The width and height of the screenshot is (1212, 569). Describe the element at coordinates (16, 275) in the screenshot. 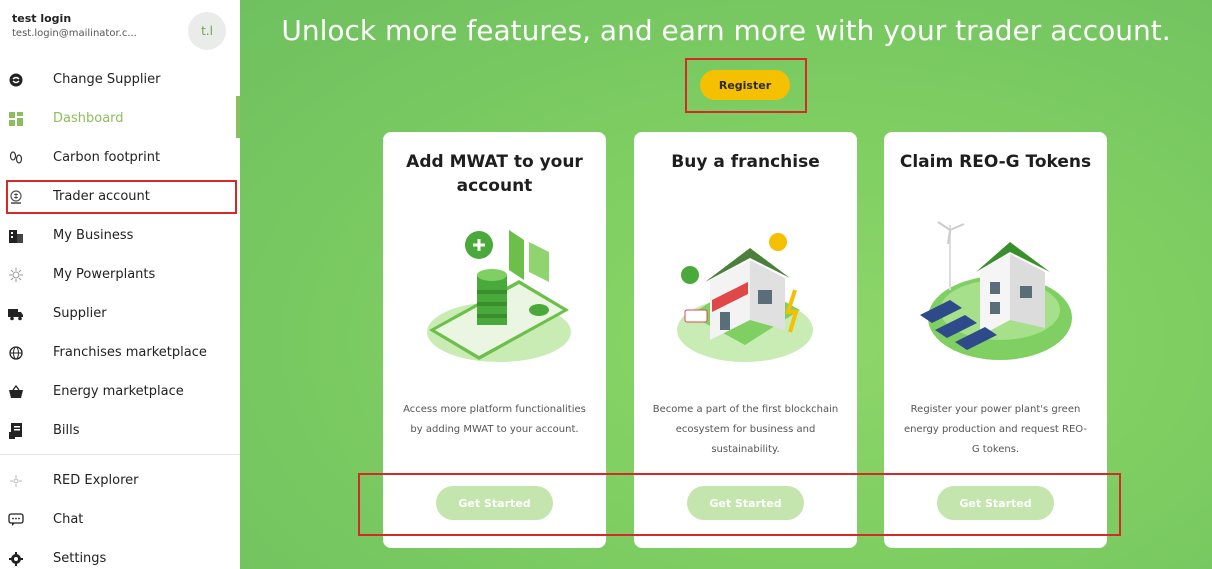

I see `powerplant-icon` at that location.